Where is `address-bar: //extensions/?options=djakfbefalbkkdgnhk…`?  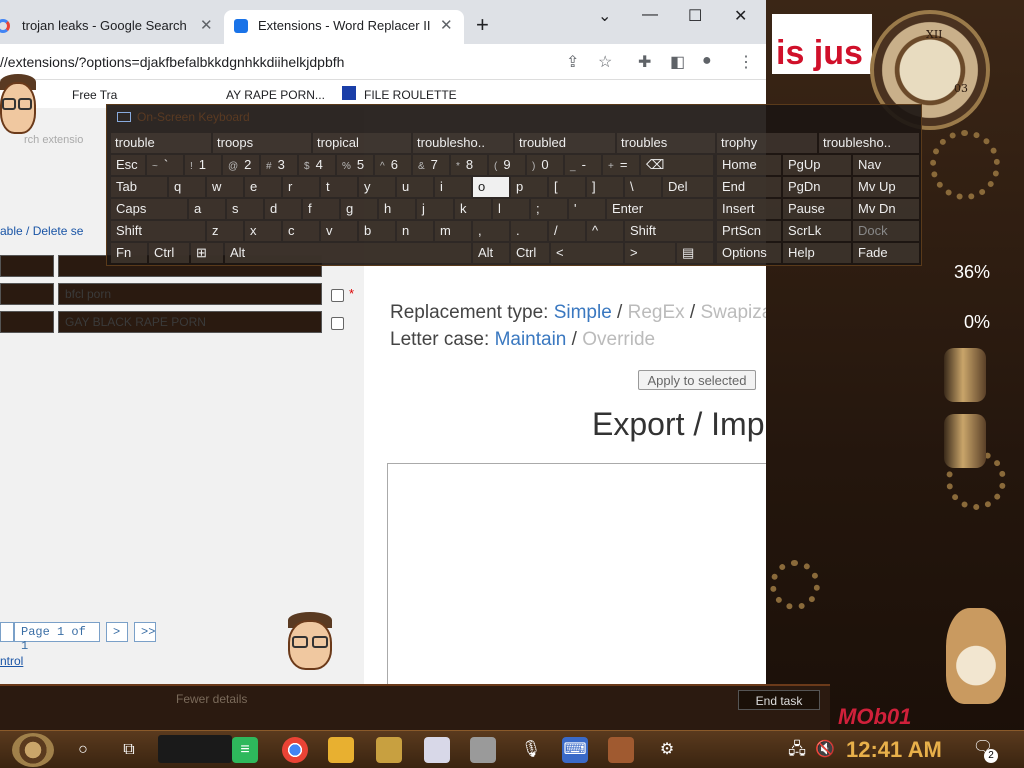 address-bar: //extensions/?options=djakfbefalbkkdgnhk… is located at coordinates (383, 62).